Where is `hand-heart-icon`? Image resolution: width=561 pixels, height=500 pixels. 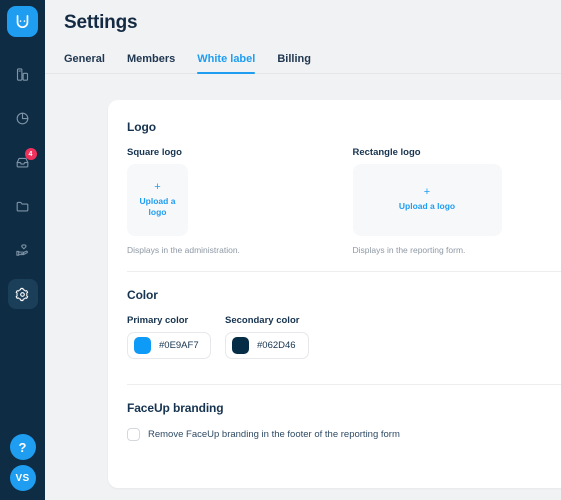
hand-heart-icon is located at coordinates (22, 249).